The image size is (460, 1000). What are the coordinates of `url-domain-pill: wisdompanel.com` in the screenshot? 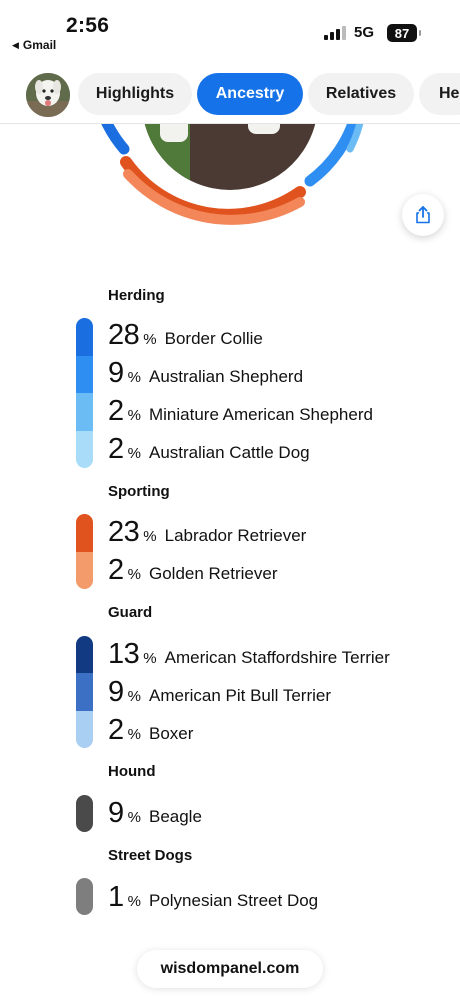 It's located at (230, 969).